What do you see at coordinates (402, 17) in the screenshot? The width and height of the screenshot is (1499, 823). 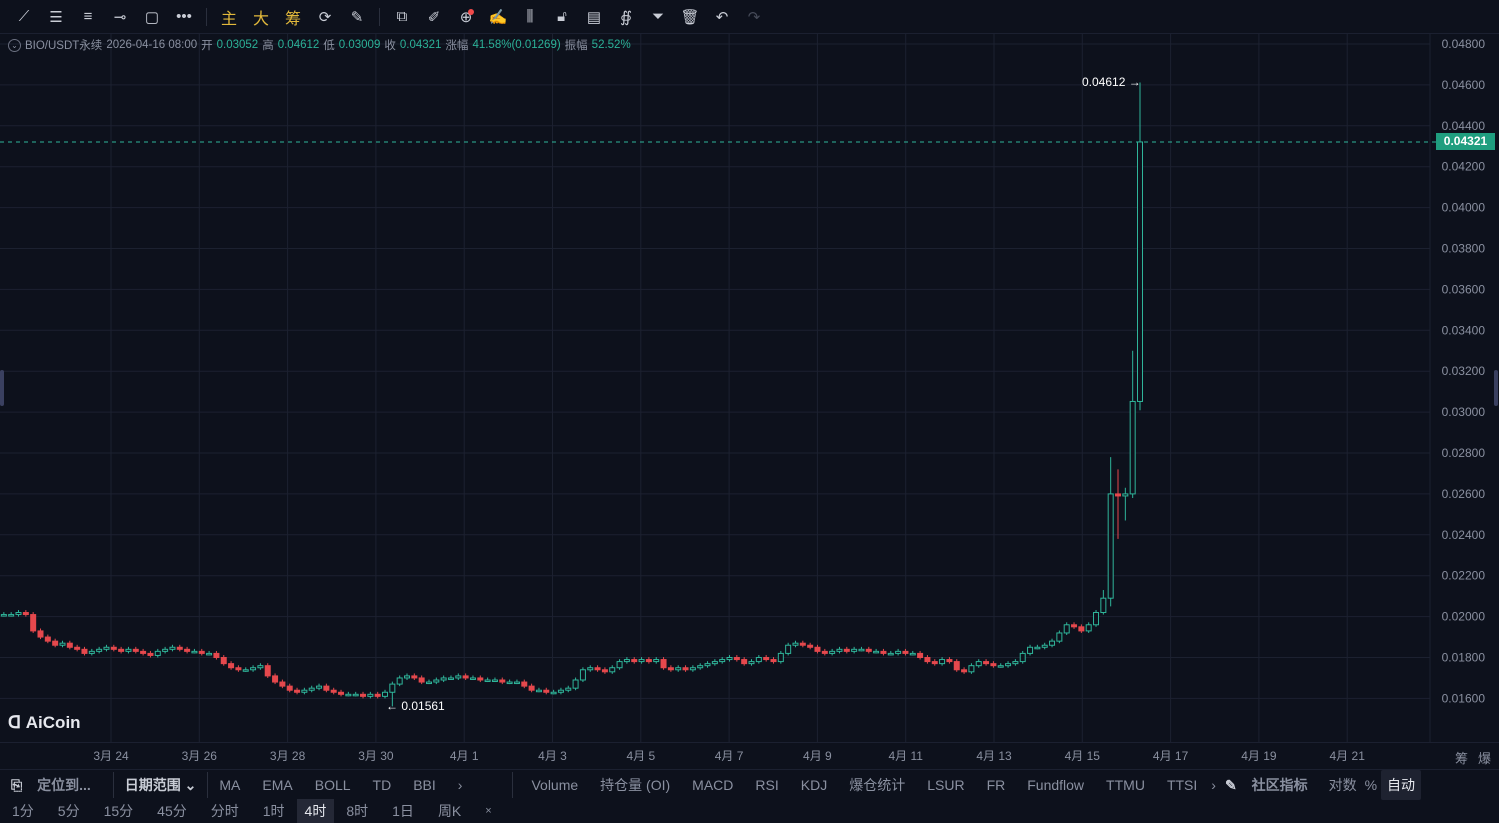 I see `bookmark-icon: ⧉` at bounding box center [402, 17].